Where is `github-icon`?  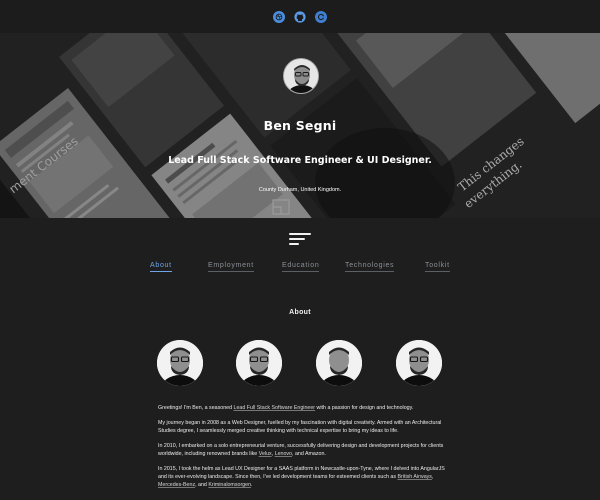
github-icon is located at coordinates (300, 16).